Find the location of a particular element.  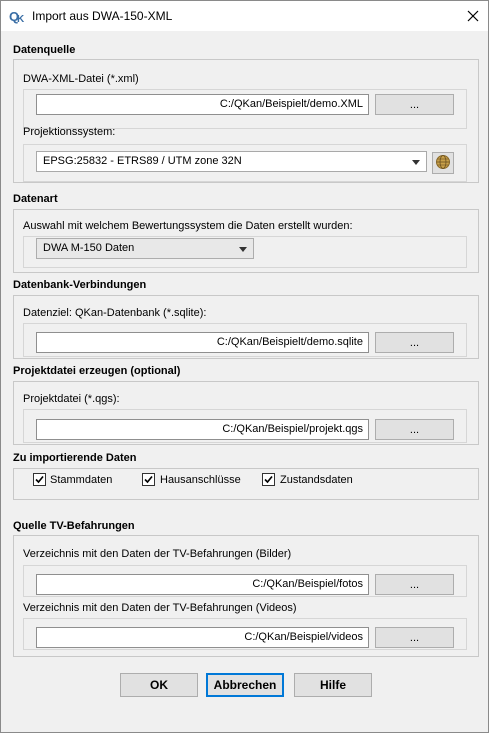

zustandsdaten-checkbox is located at coordinates (268, 479).